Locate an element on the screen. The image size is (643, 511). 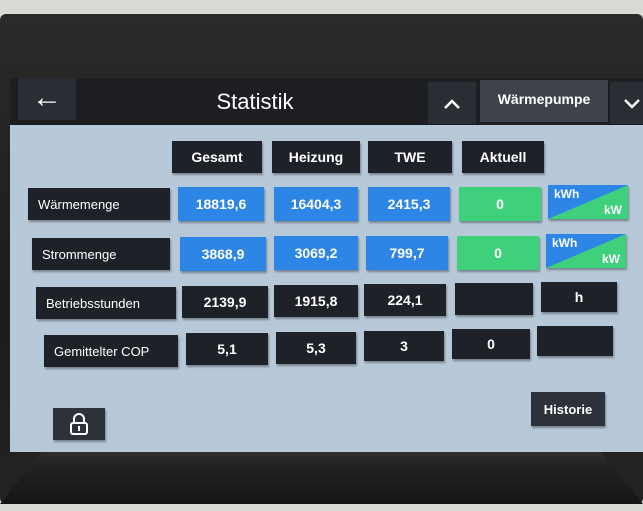
chevron-up-icon is located at coordinates (452, 104).